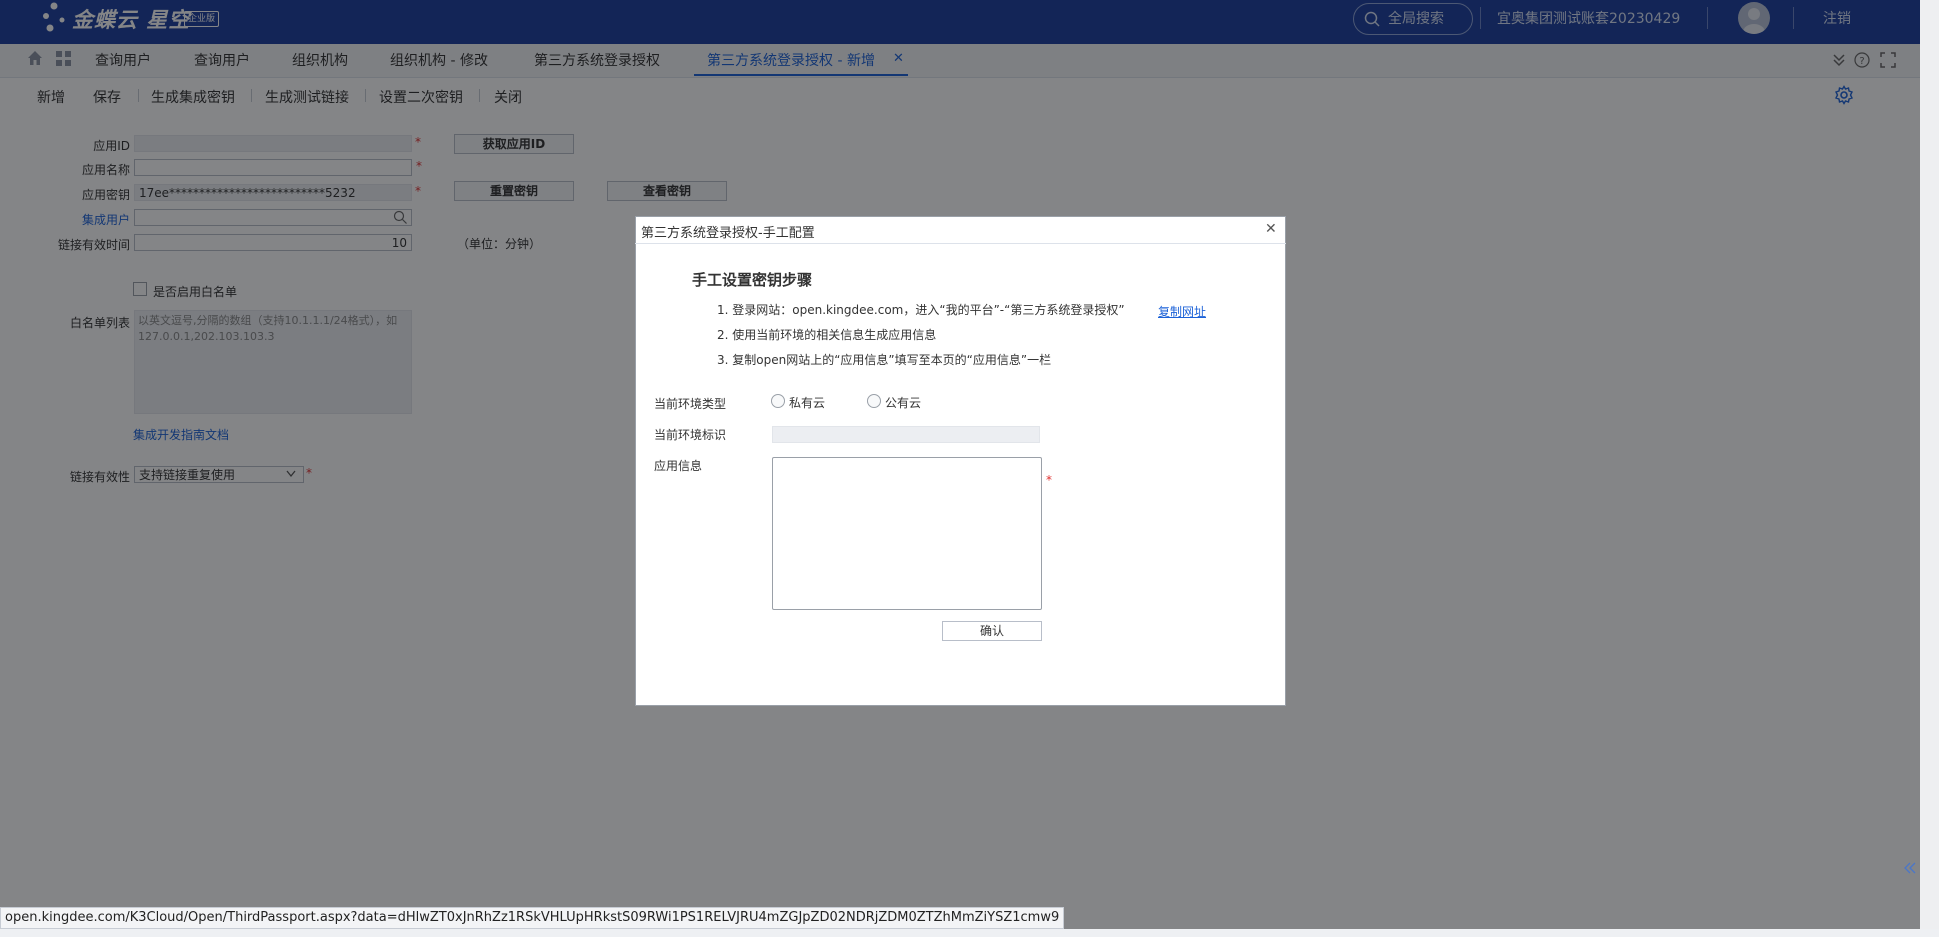  Describe the element at coordinates (969, 933) in the screenshot. I see `os-taskbar` at that location.